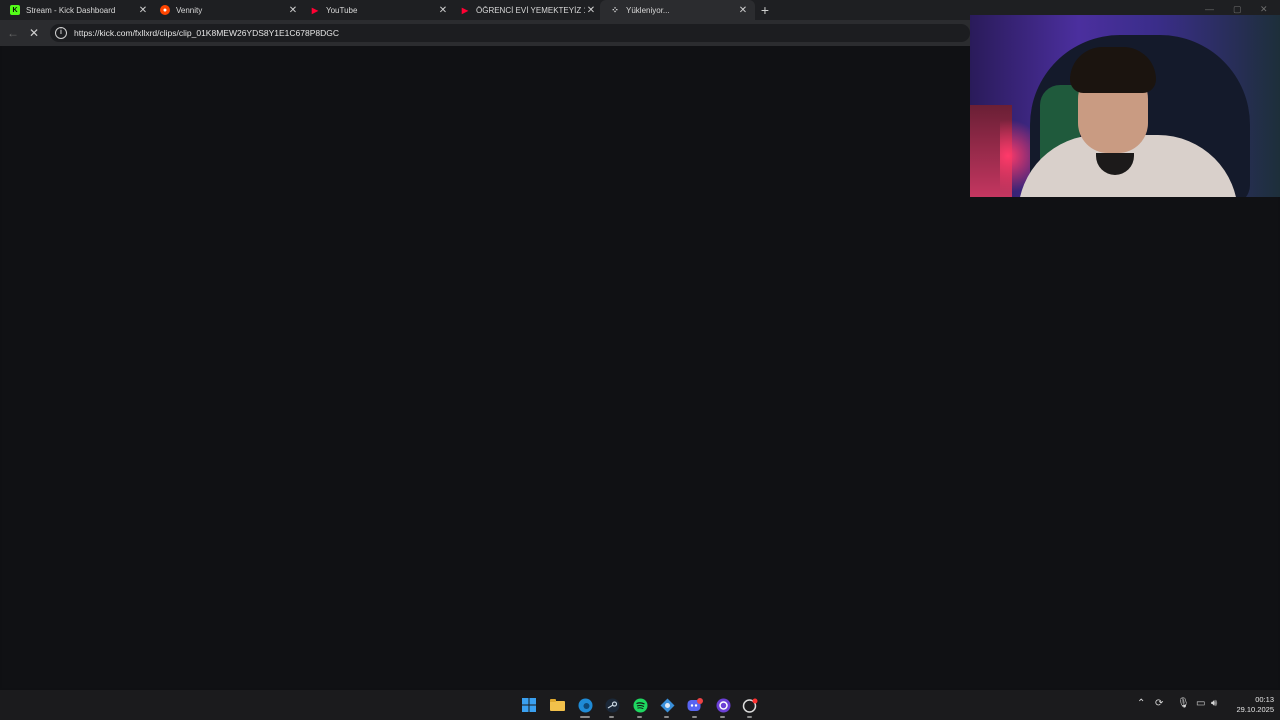 This screenshot has width=1280, height=720. Describe the element at coordinates (189, 10) in the screenshot. I see `tab-title: Vennity` at that location.